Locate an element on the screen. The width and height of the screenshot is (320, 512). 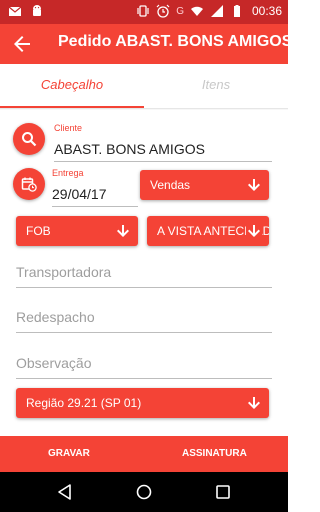
entrega-label: Entrega is located at coordinates (68, 173).